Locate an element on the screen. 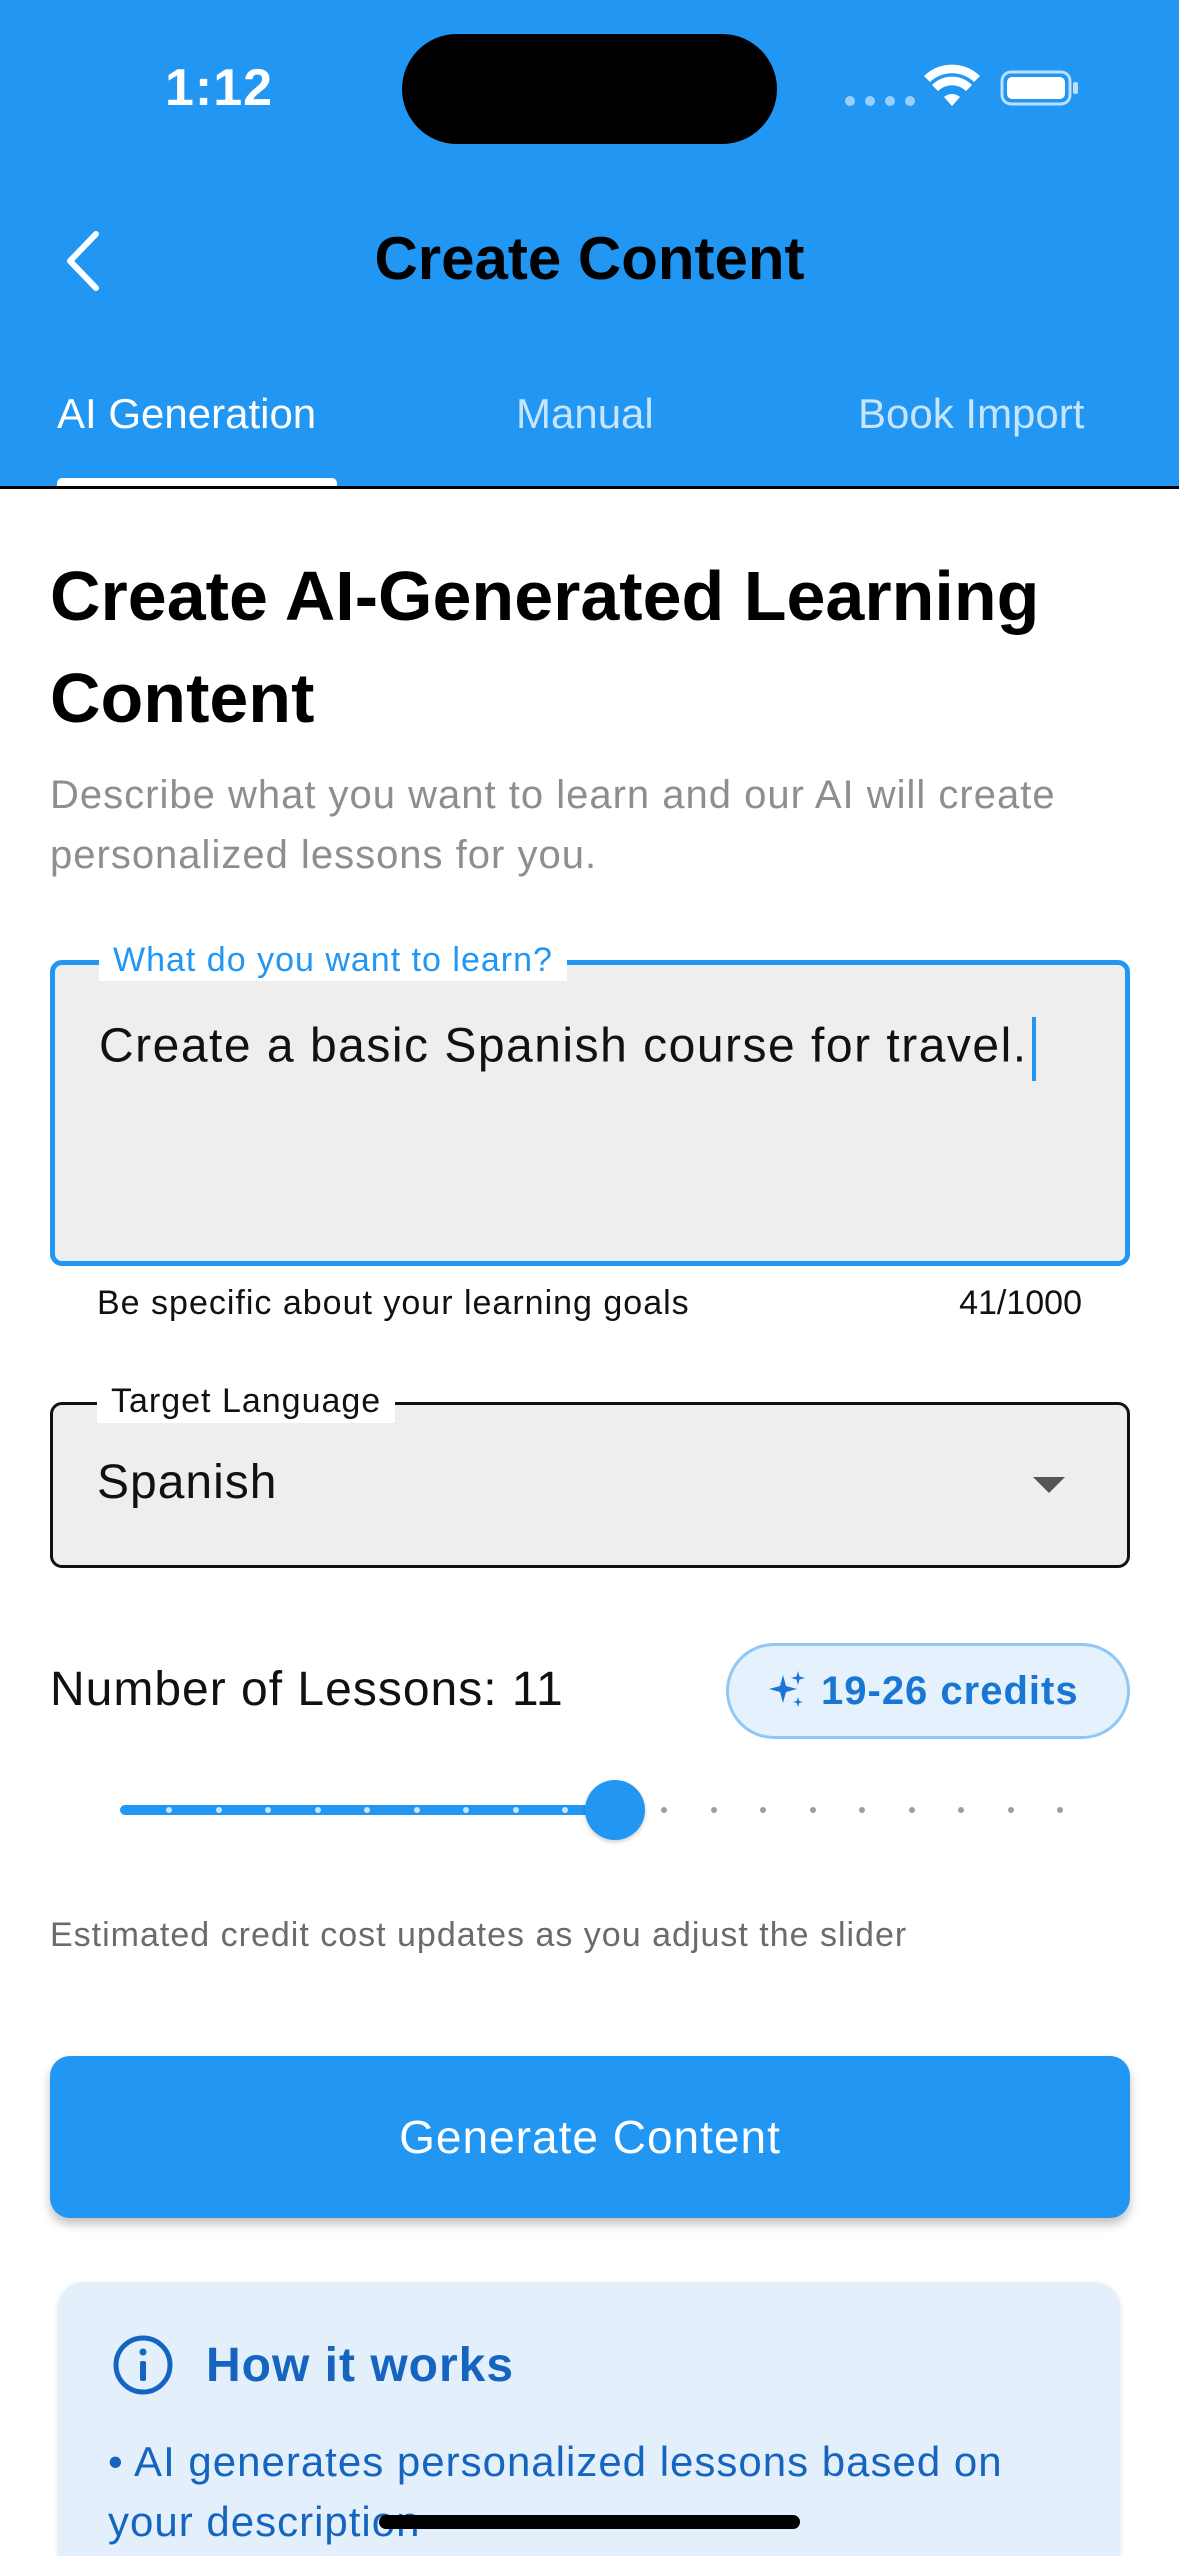 Image resolution: width=1179 pixels, height=2556 pixels. generate-content-button: Generate Content is located at coordinates (590, 2137).